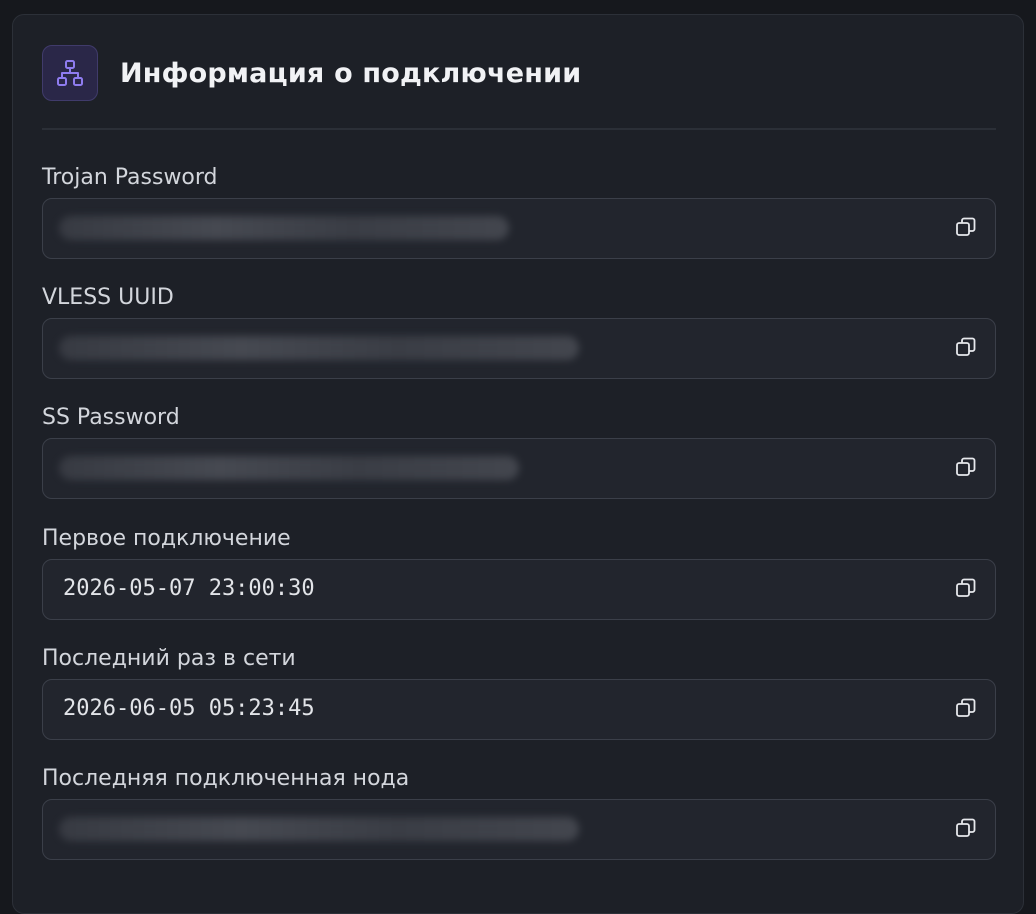 This screenshot has width=1036, height=914. What do you see at coordinates (108, 297) in the screenshot?
I see `field-label: VLESS UUID` at bounding box center [108, 297].